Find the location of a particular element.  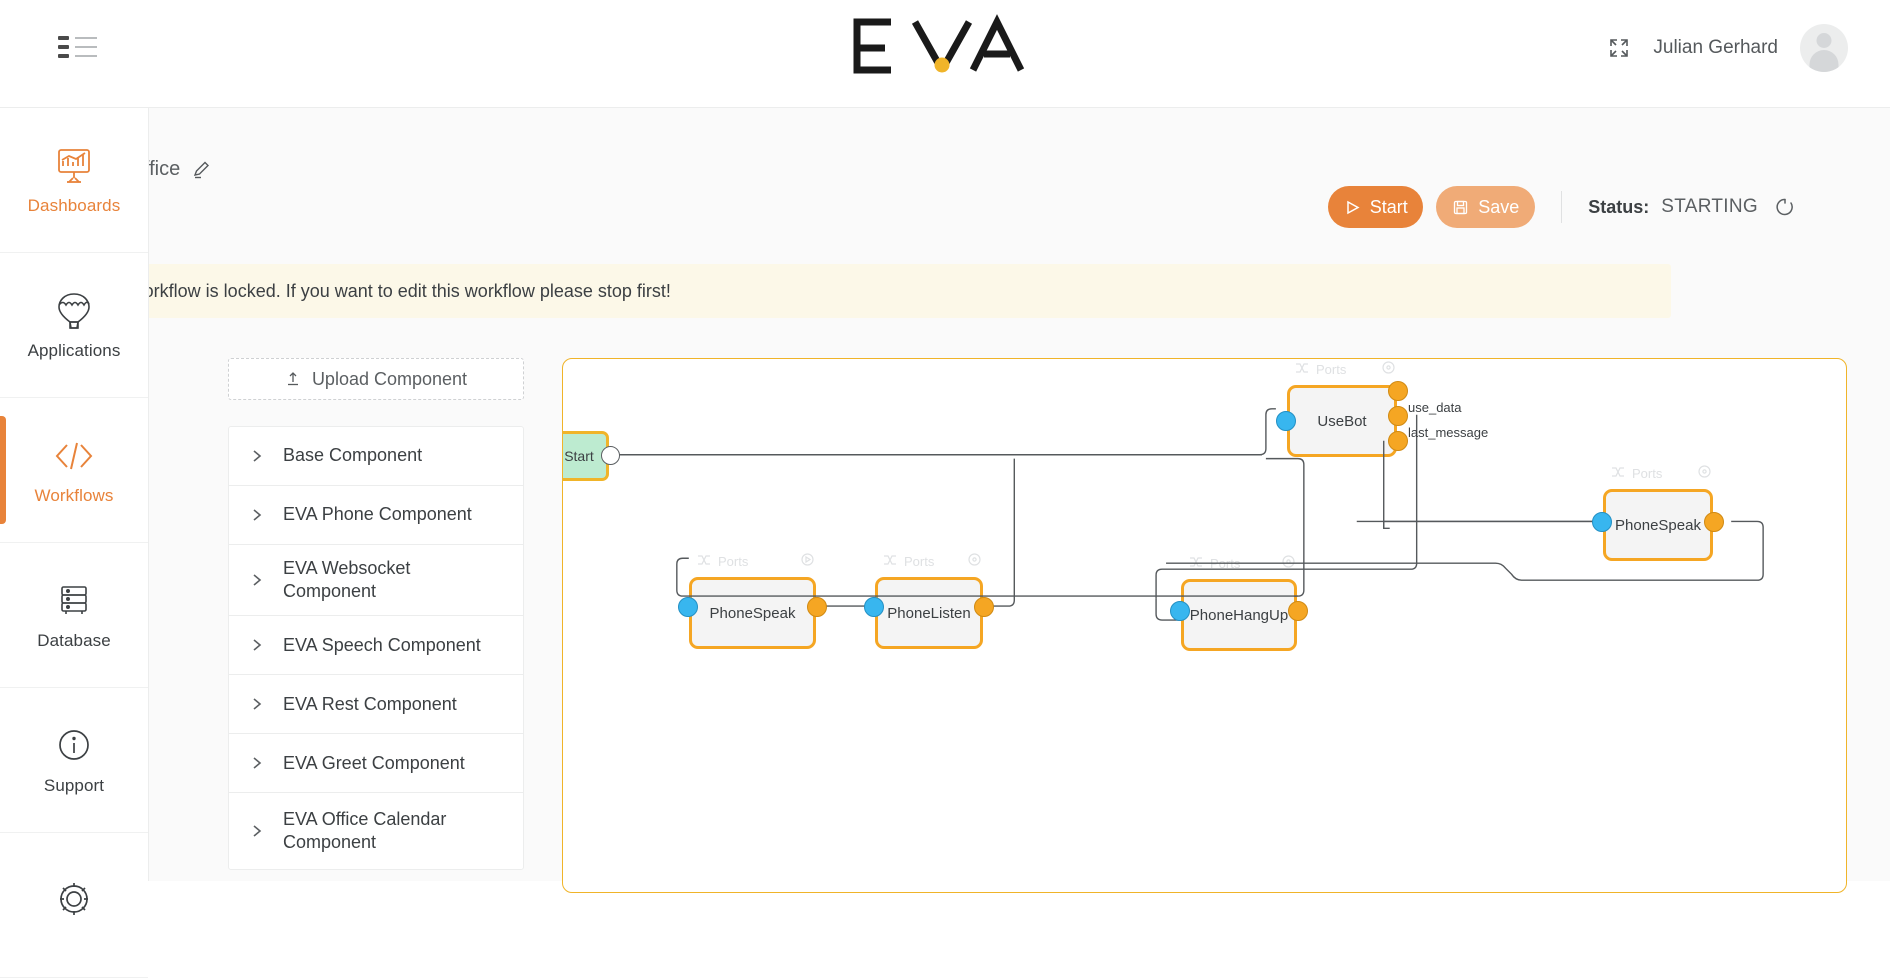

upload-component-button: Upload Component is located at coordinates (376, 379).